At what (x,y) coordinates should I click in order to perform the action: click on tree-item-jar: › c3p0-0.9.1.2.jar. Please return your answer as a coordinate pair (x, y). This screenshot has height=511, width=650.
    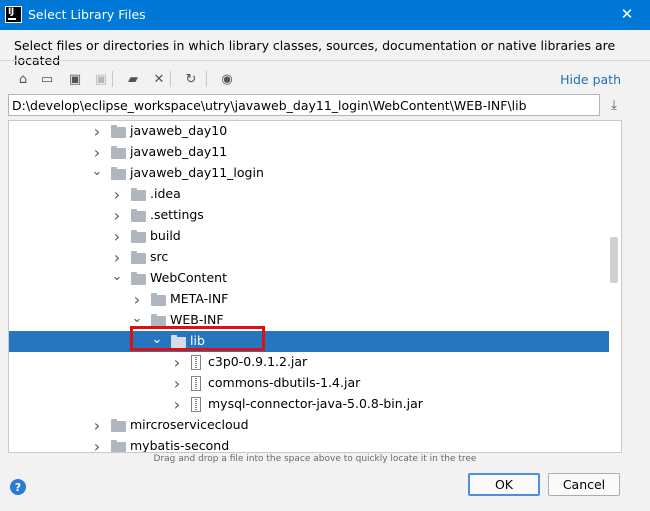
    Looking at the image, I should click on (309, 362).